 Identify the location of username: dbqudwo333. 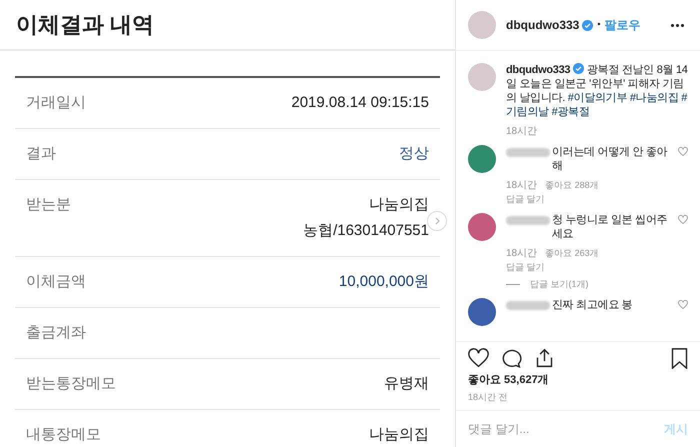
(543, 25).